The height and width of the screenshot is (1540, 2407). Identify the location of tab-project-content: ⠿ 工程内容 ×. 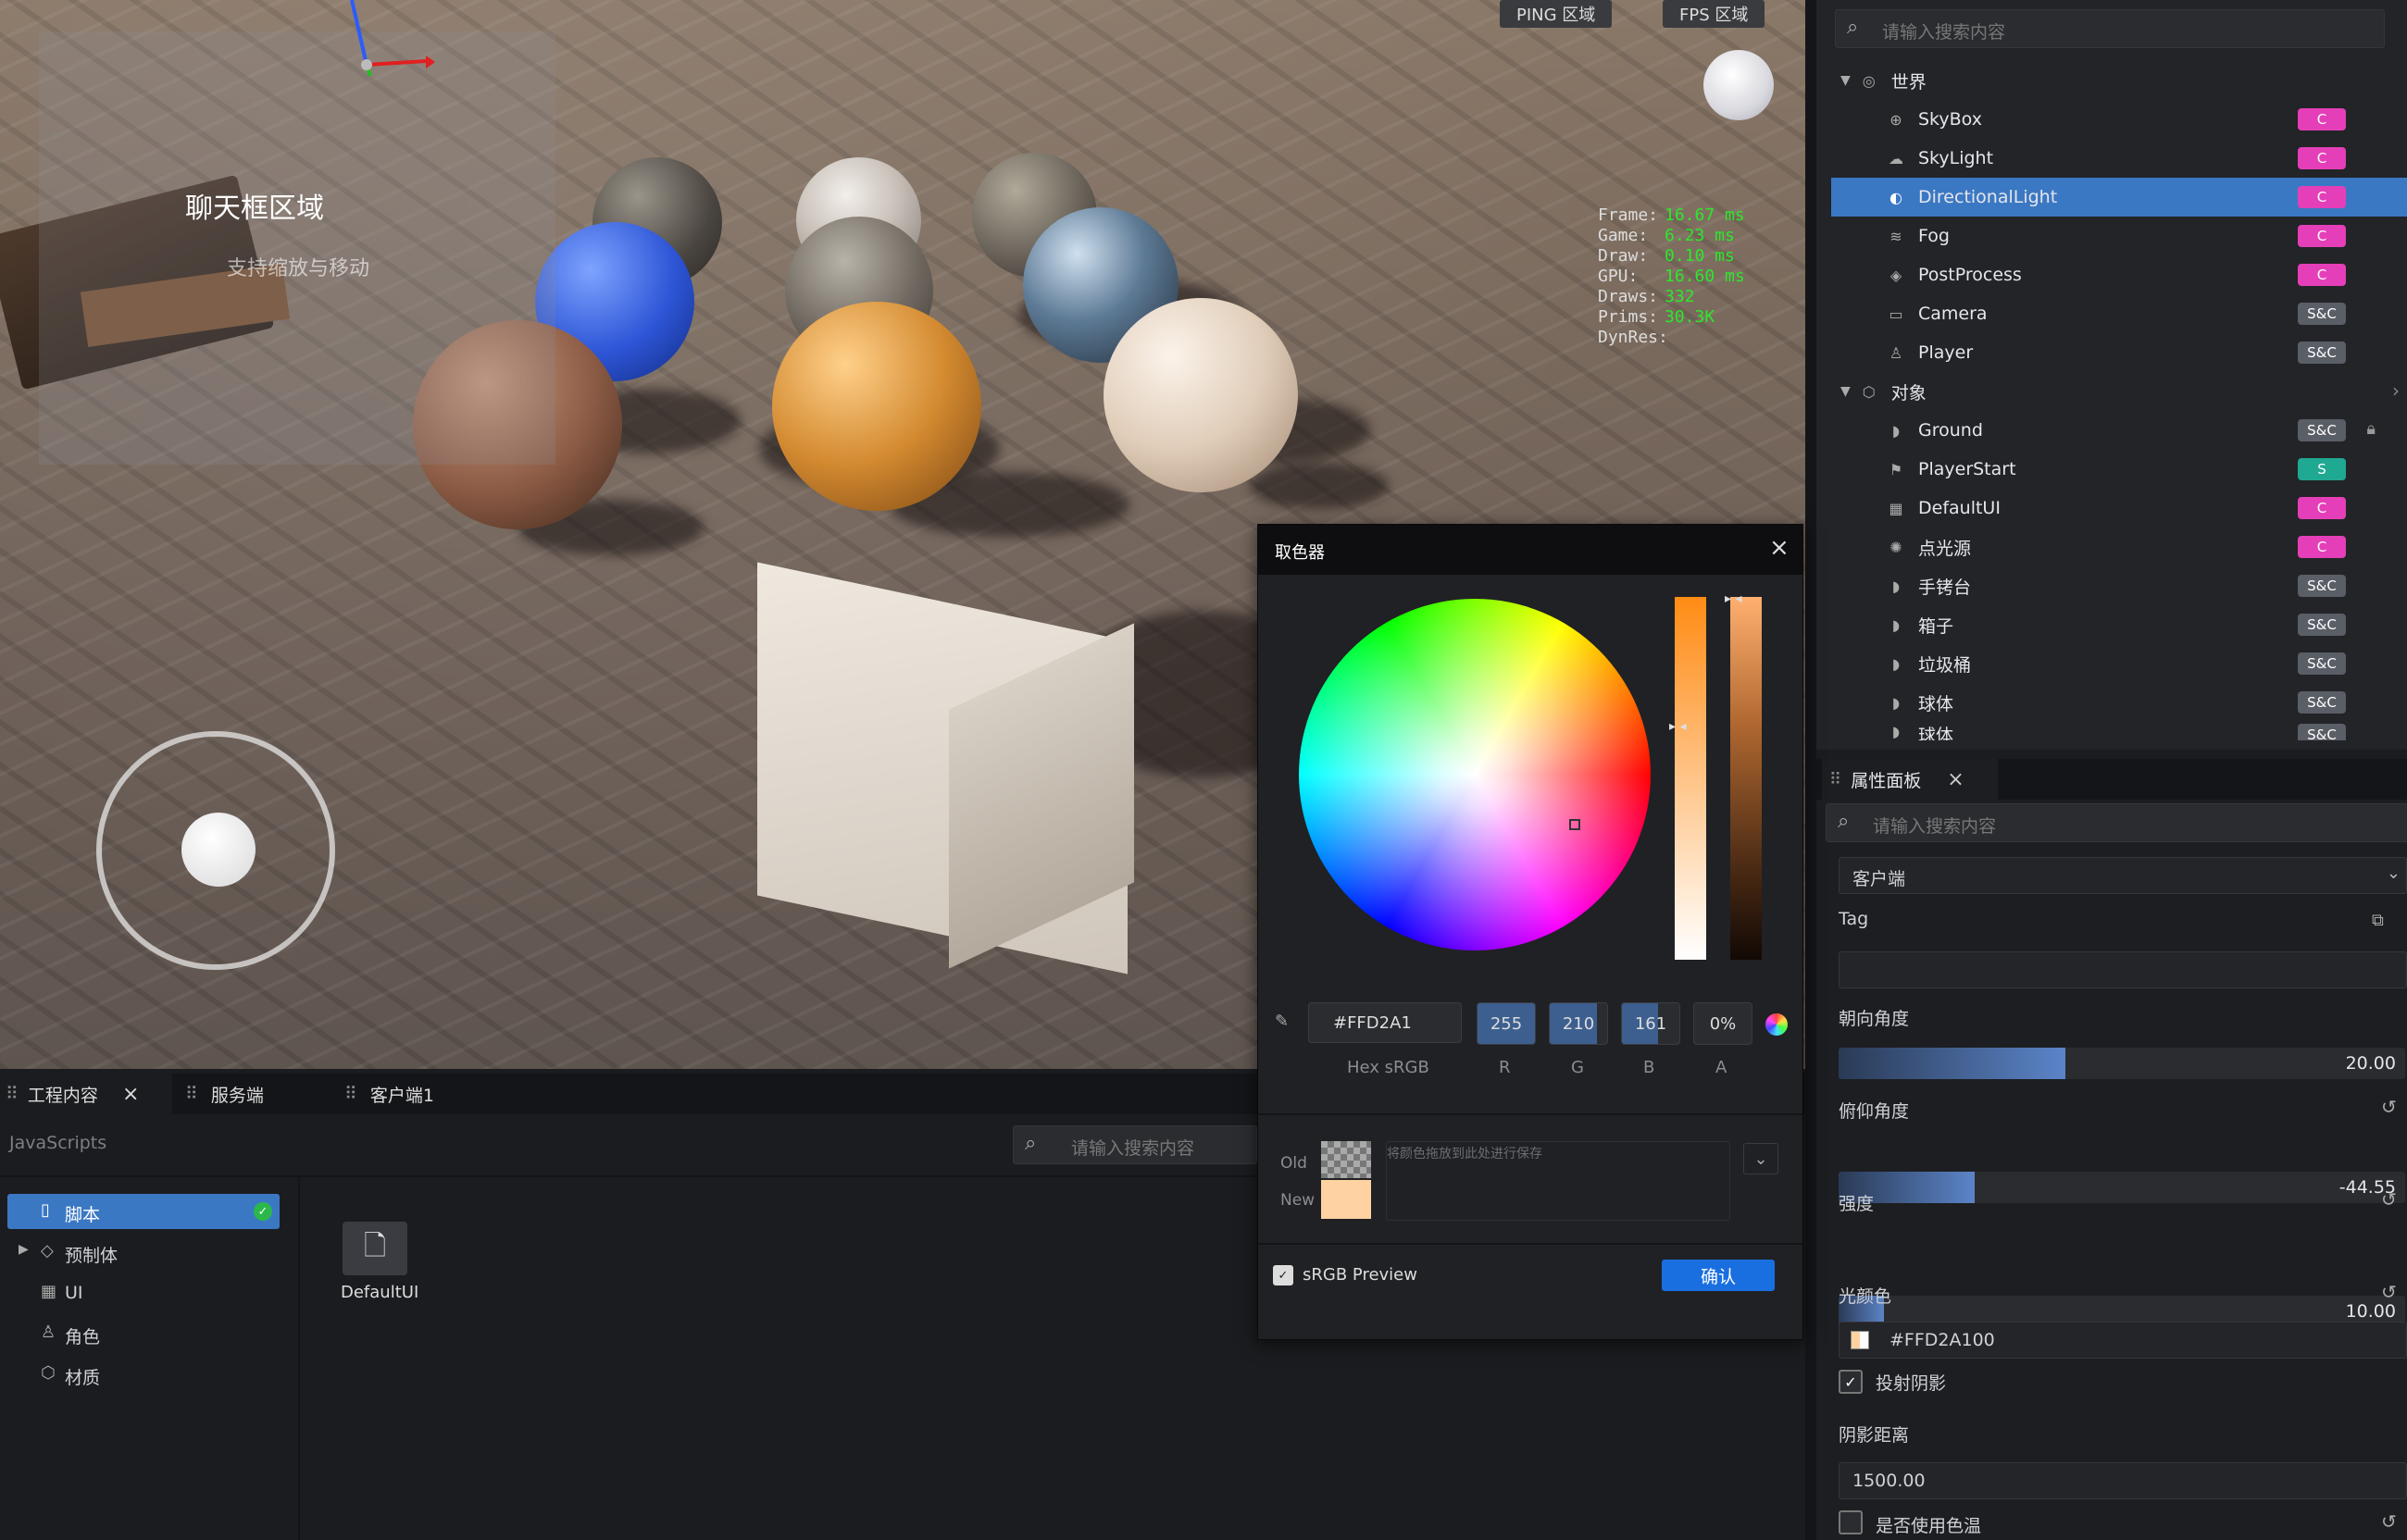
(86, 1094).